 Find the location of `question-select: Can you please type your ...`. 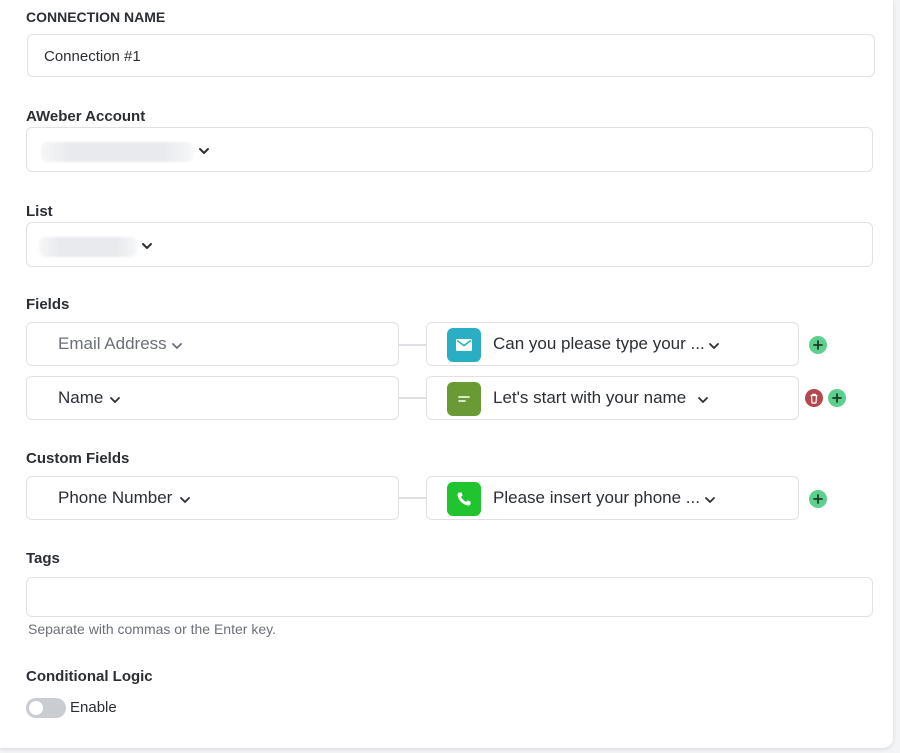

question-select: Can you please type your ... is located at coordinates (612, 344).